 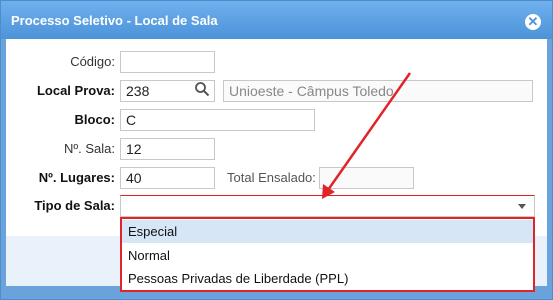 What do you see at coordinates (522, 206) in the screenshot?
I see `chevron-down-icon` at bounding box center [522, 206].